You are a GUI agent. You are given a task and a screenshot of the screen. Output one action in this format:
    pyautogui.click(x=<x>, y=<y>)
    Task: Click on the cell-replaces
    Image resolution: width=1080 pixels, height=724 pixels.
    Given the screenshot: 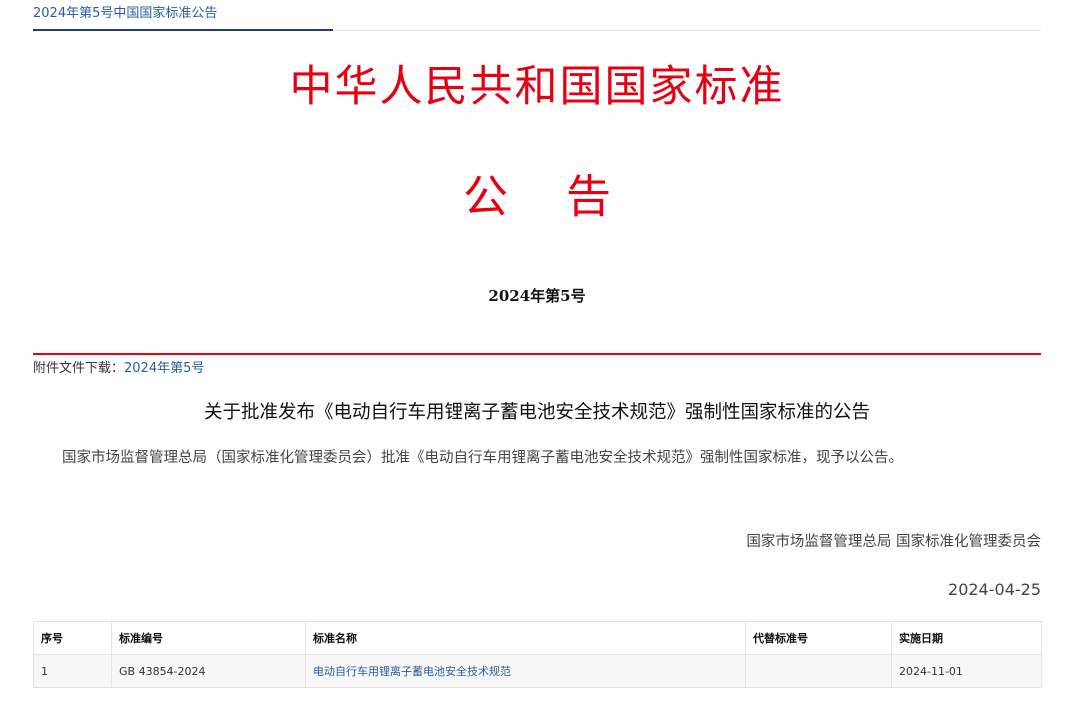 What is the action you would take?
    pyautogui.click(x=818, y=671)
    